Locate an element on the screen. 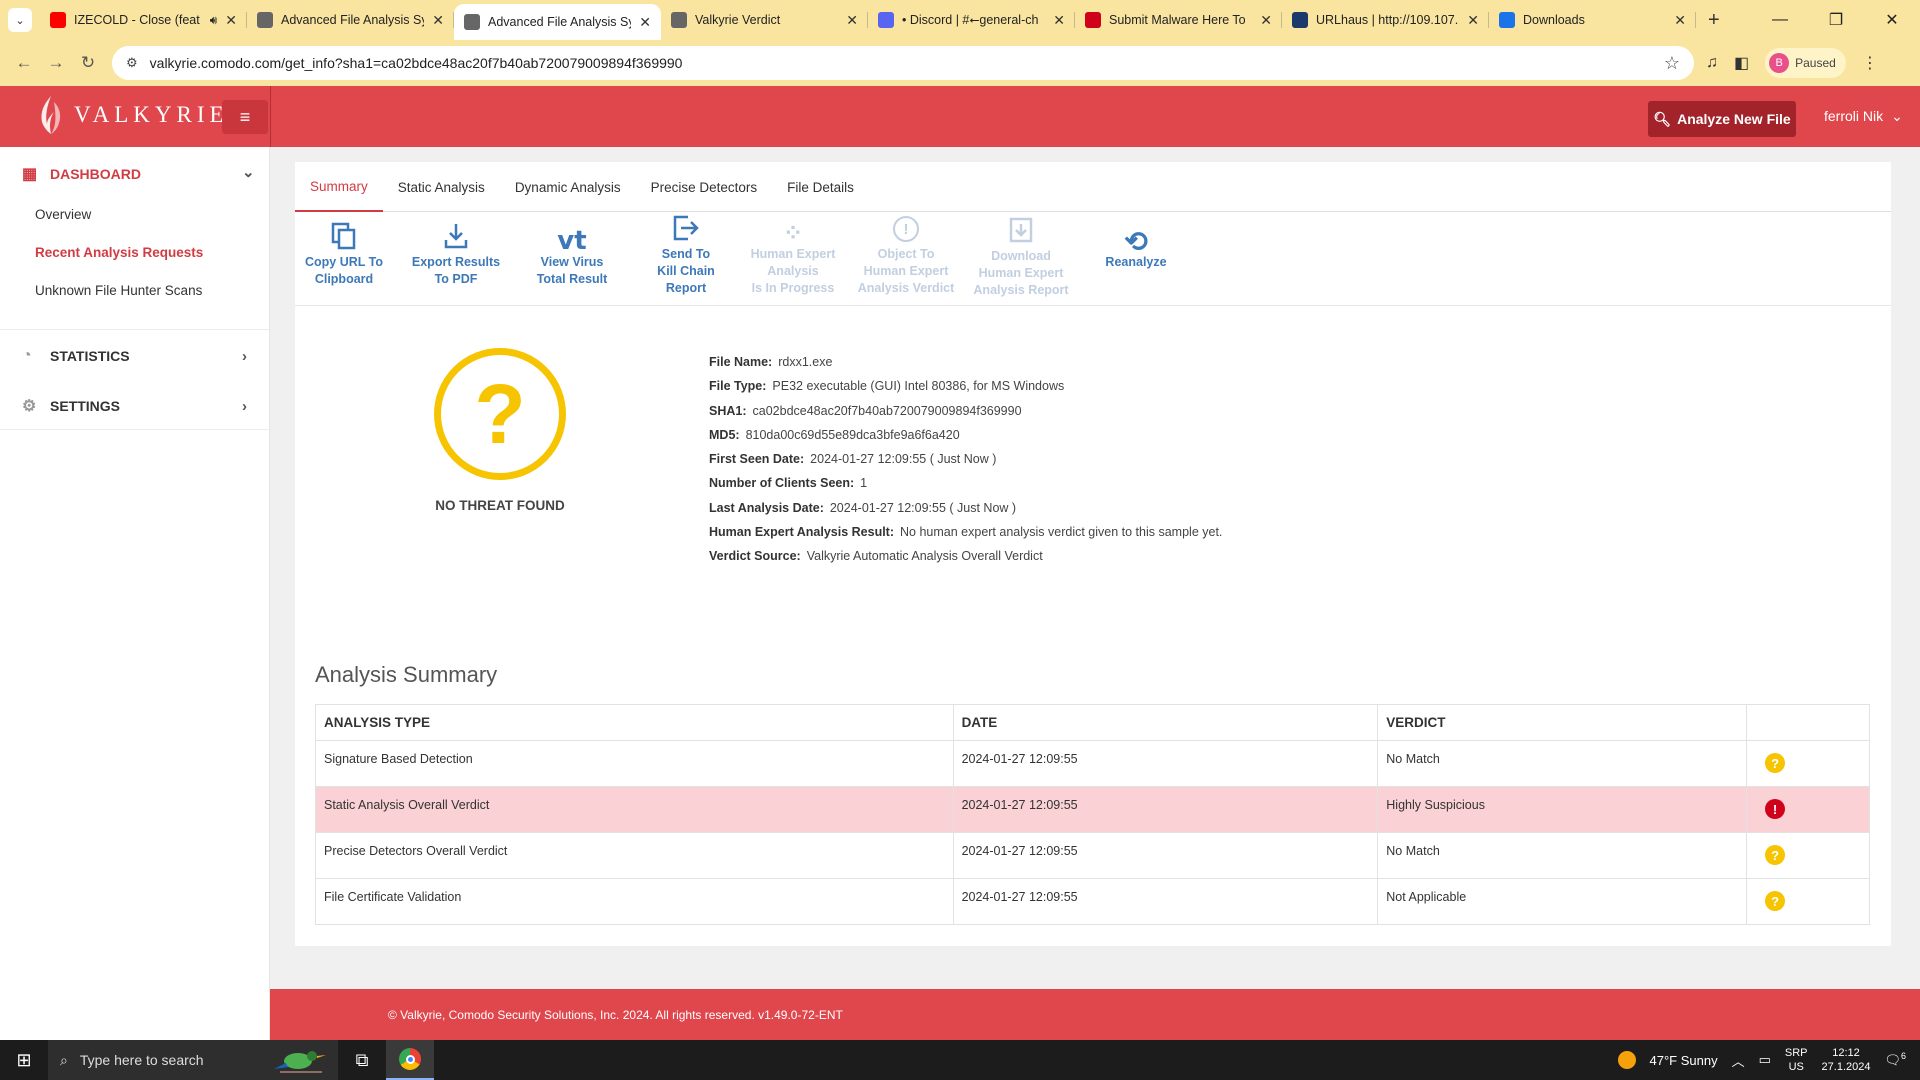  sidebar-item-overview: Overview is located at coordinates (63, 214).